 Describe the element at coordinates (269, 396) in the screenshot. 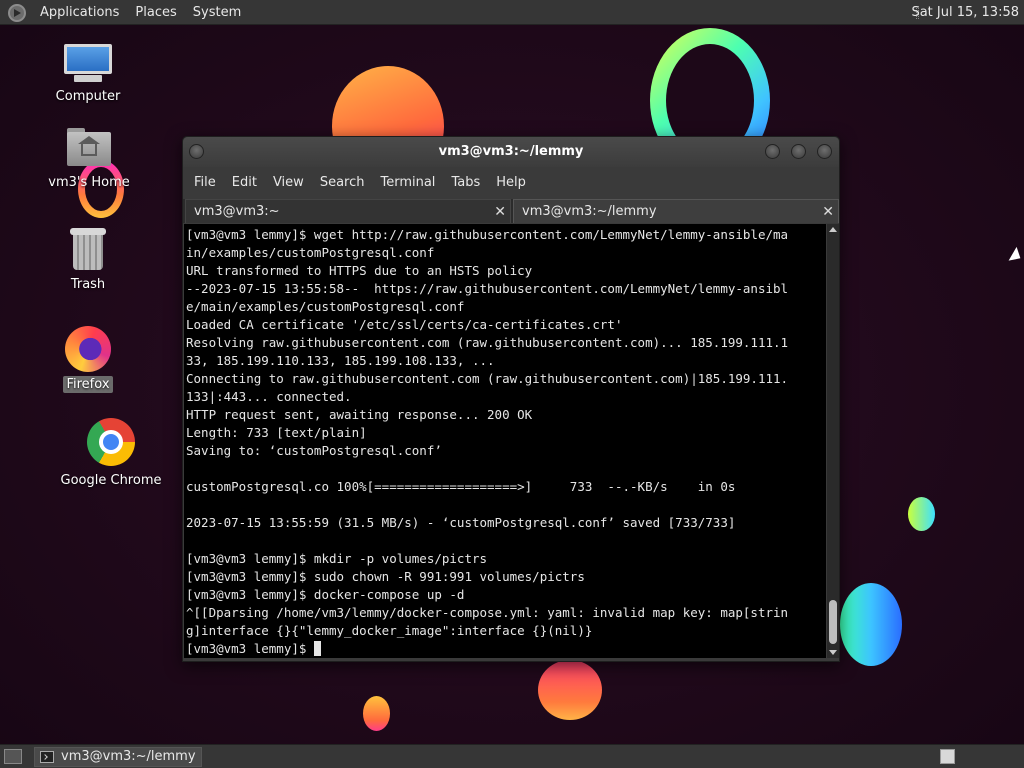

I see `terminal-line: 133|:443... connected.` at that location.